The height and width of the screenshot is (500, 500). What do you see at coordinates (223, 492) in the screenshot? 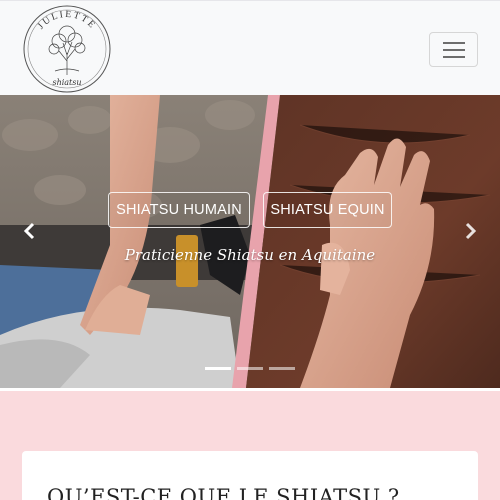
I see `section-heading: QU’EST-CE QUE LE SHIATSU ?` at bounding box center [223, 492].